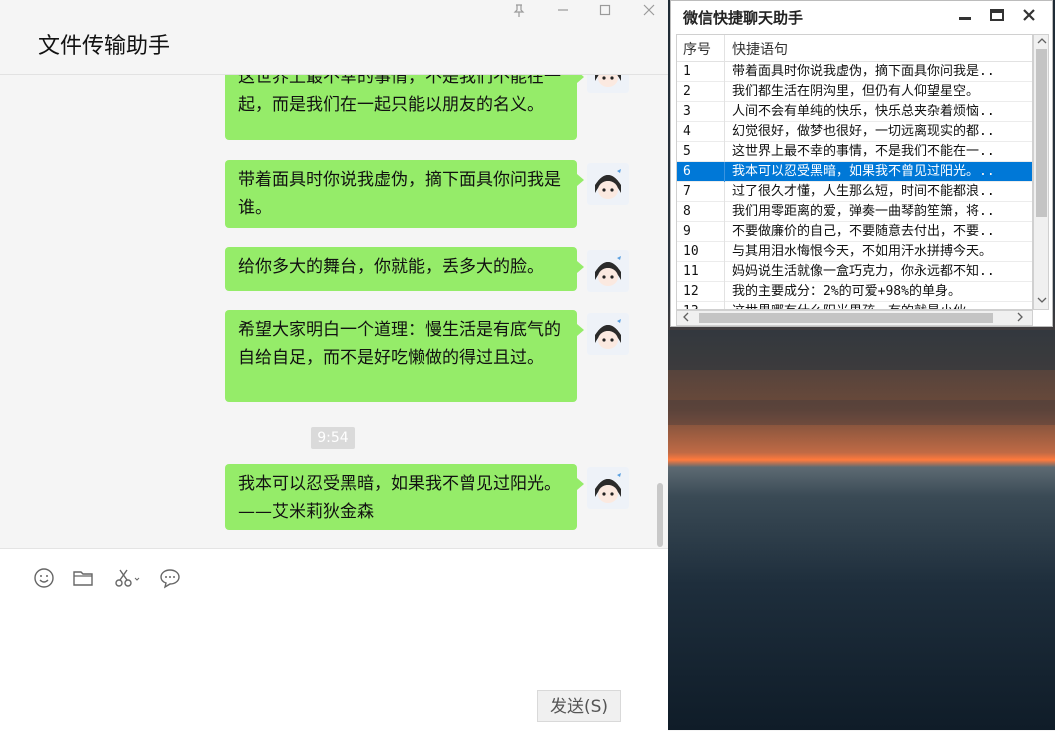 This screenshot has width=1055, height=731. I want to click on pin-icon, so click(519, 13).